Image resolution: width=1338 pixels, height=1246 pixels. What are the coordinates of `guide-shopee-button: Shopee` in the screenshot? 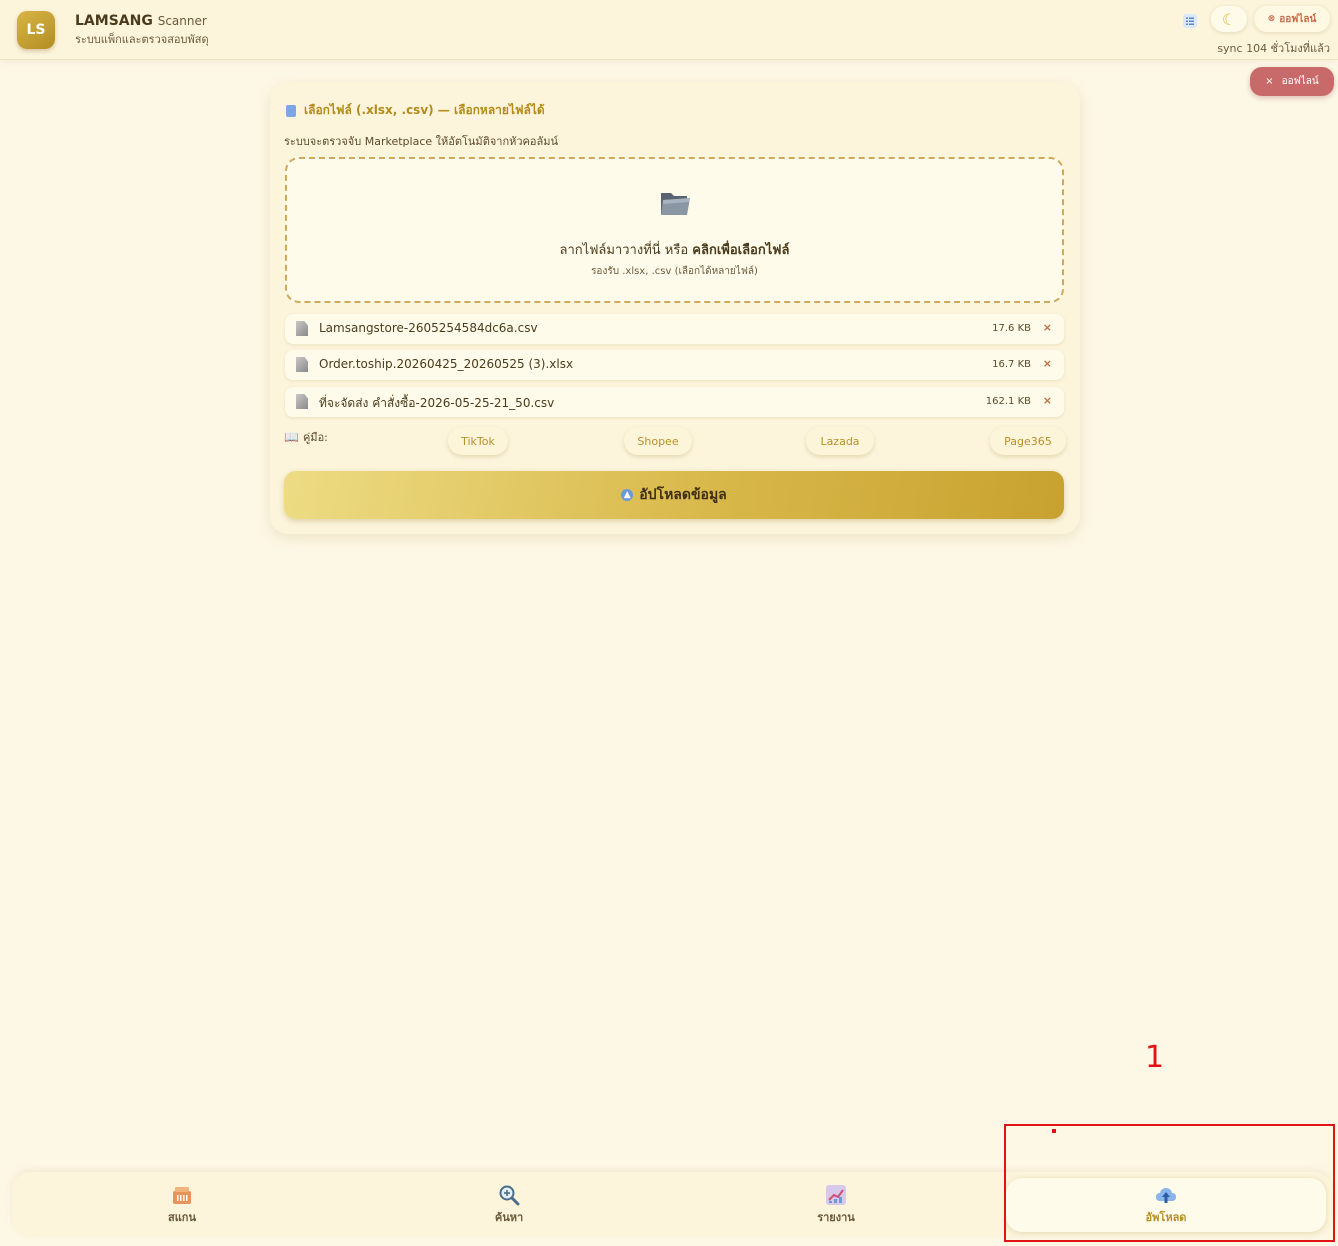 It's located at (658, 441).